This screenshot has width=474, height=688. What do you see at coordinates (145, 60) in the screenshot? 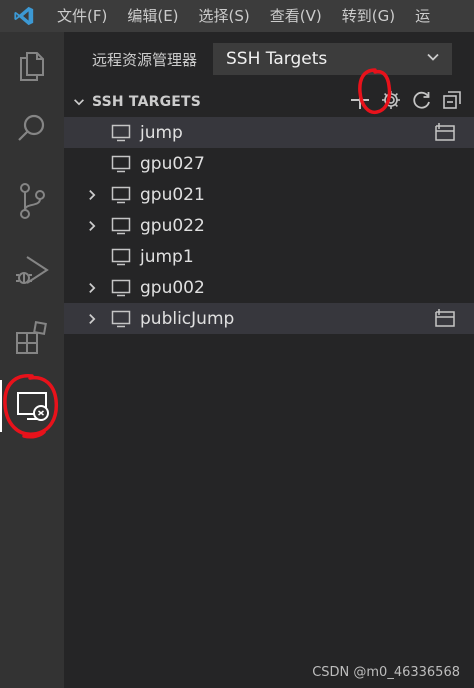
I see `panel-title: 远程资源管理器` at bounding box center [145, 60].